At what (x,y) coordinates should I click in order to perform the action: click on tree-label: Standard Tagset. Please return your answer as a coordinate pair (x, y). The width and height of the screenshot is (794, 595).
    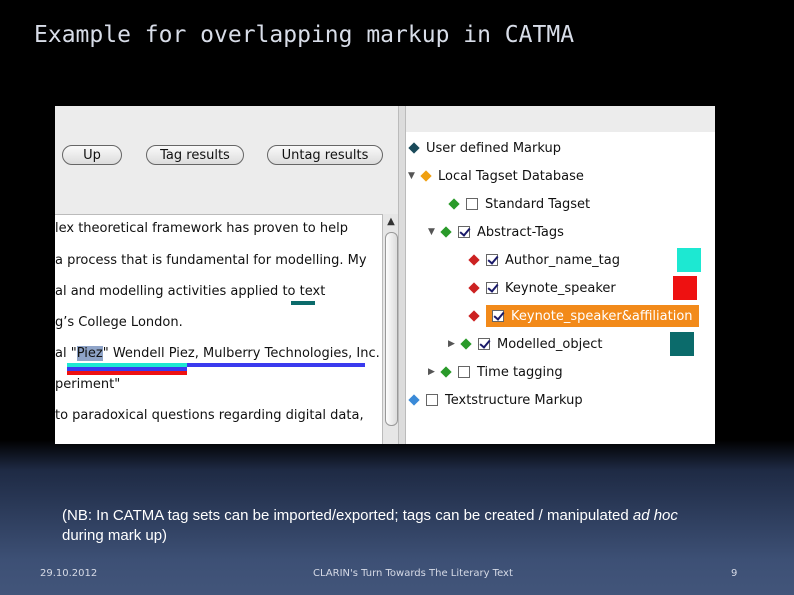
    Looking at the image, I should click on (538, 204).